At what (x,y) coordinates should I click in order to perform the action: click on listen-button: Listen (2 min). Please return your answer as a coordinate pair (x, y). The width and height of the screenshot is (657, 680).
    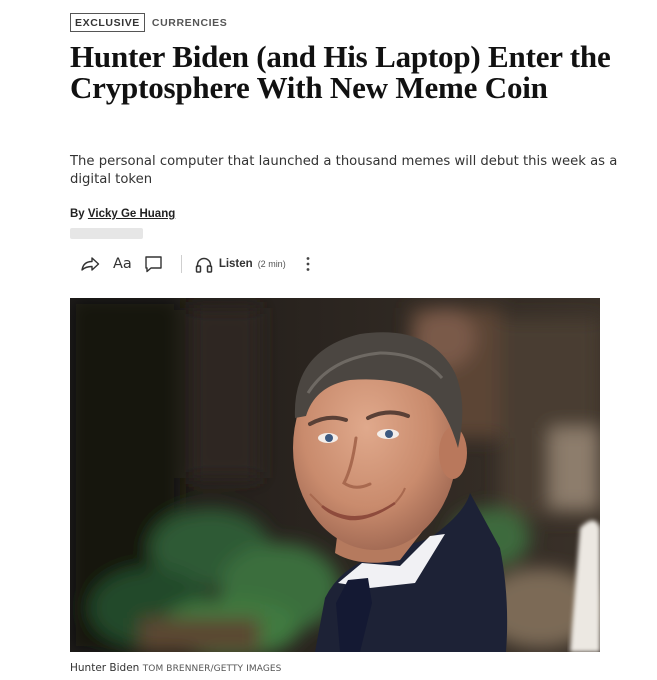
    Looking at the image, I should click on (240, 264).